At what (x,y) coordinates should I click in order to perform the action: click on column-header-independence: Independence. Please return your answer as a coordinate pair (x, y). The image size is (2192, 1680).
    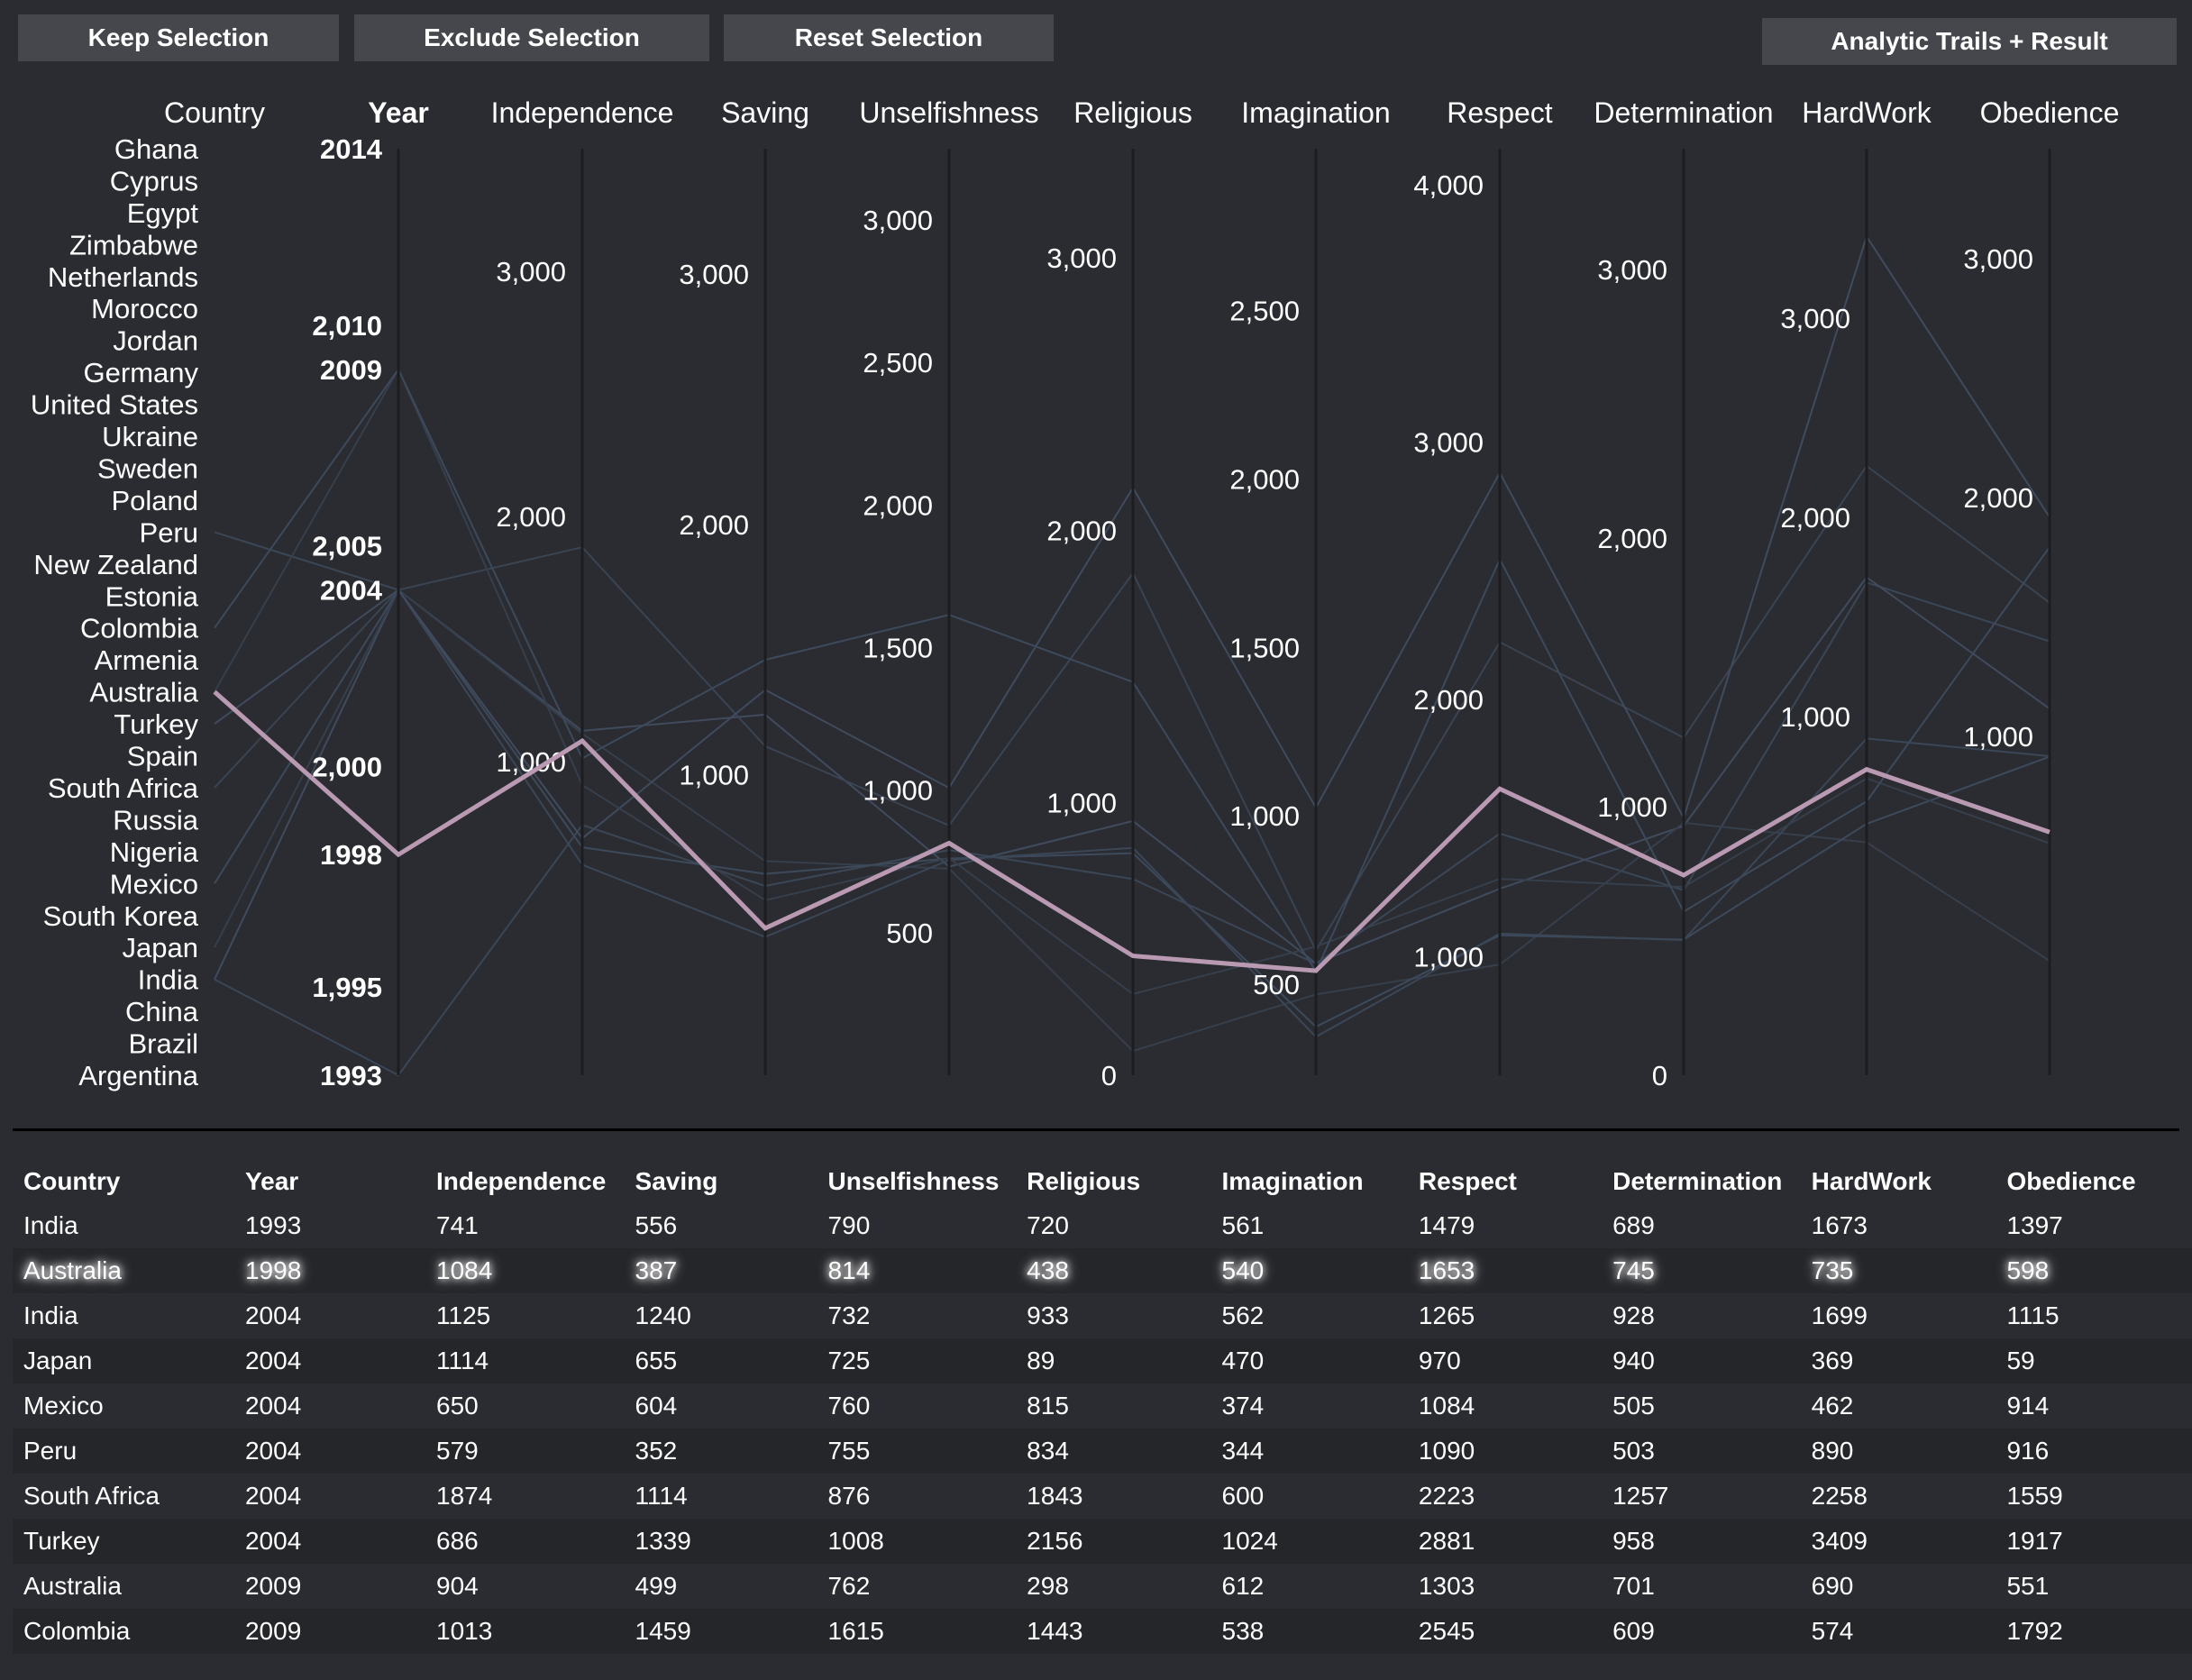
    Looking at the image, I should click on (525, 1181).